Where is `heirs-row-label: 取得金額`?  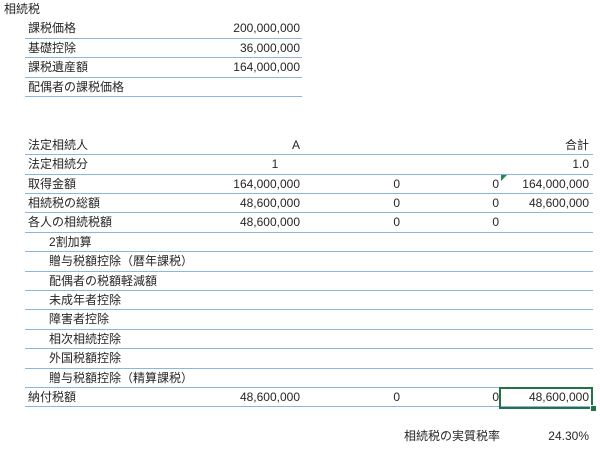 heirs-row-label: 取得金額 is located at coordinates (52, 184).